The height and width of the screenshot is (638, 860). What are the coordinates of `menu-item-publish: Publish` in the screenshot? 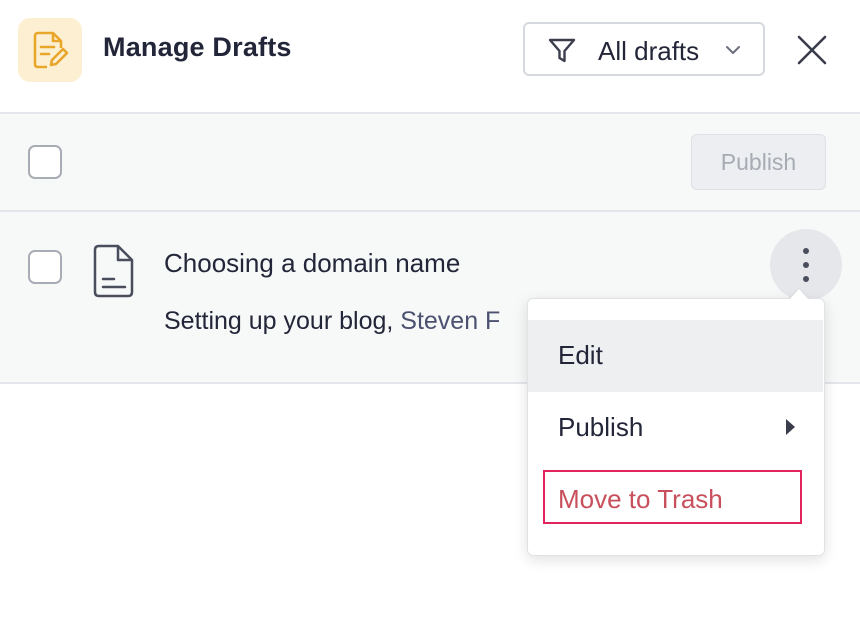 It's located at (675, 428).